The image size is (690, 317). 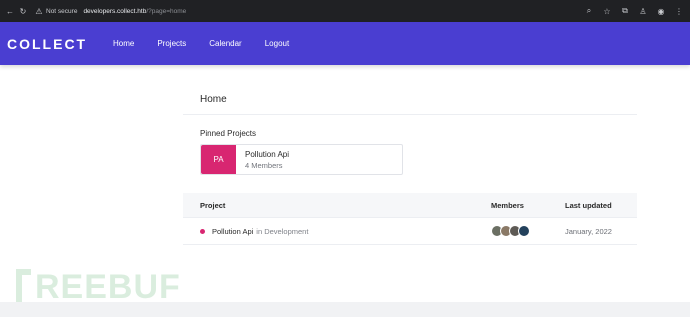 What do you see at coordinates (607, 11) in the screenshot?
I see `star-icon: ☆` at bounding box center [607, 11].